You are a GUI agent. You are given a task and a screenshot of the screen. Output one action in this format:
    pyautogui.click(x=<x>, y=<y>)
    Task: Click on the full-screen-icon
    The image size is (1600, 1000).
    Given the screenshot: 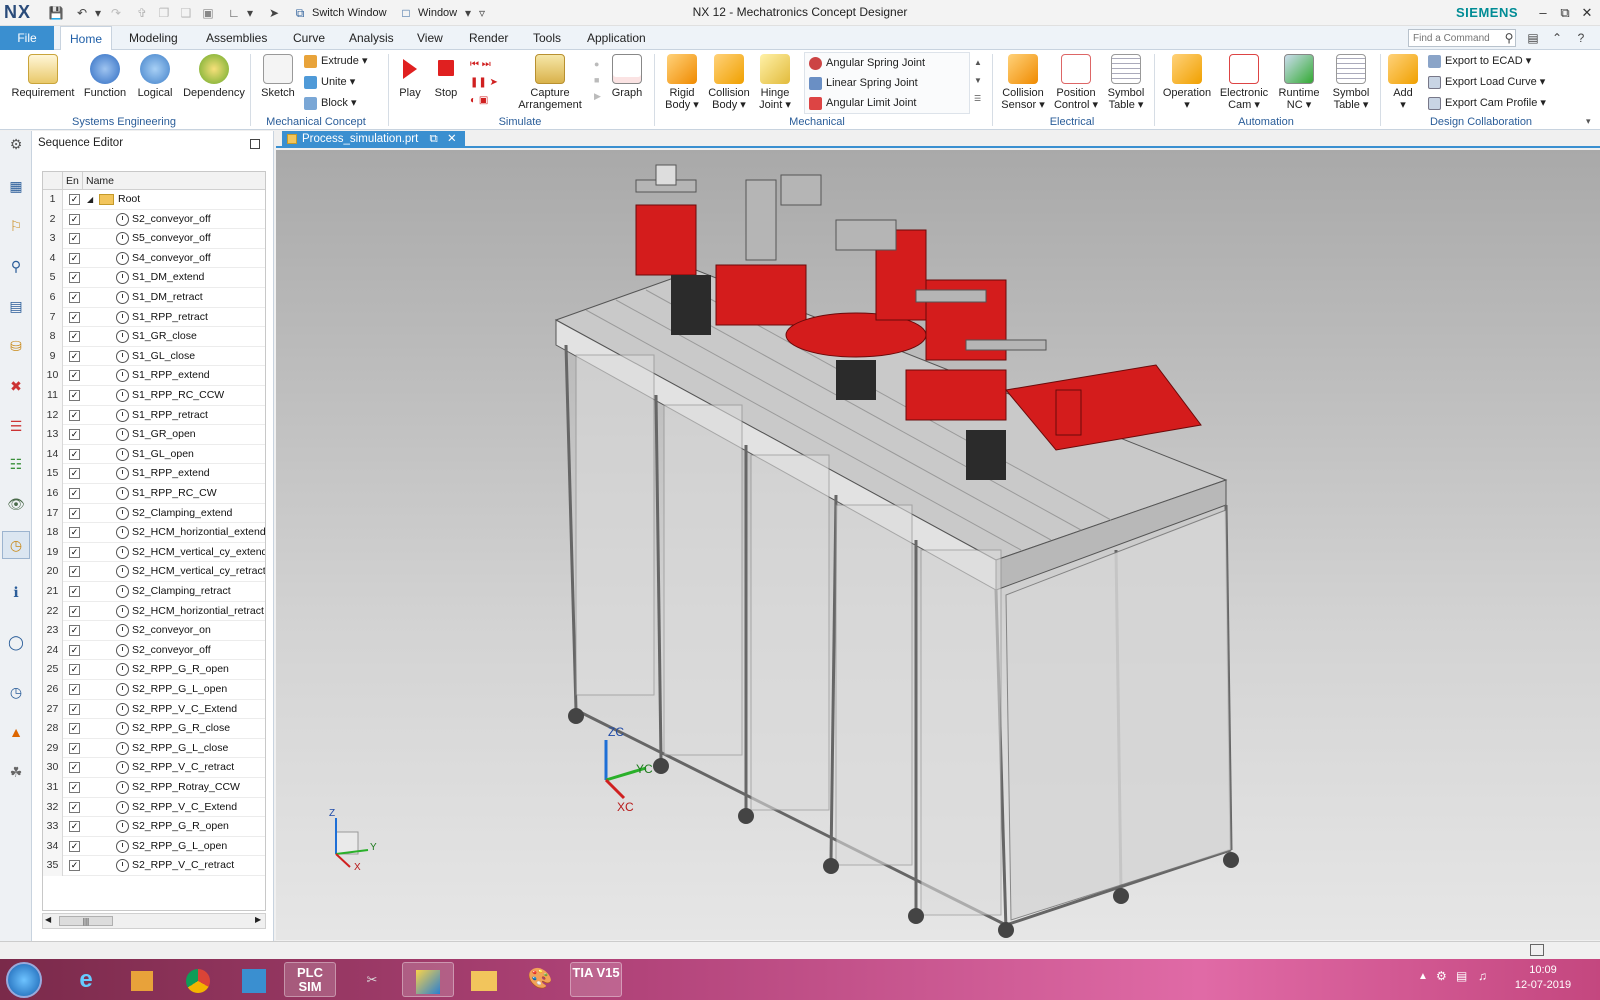 What is the action you would take?
    pyautogui.click(x=1537, y=950)
    